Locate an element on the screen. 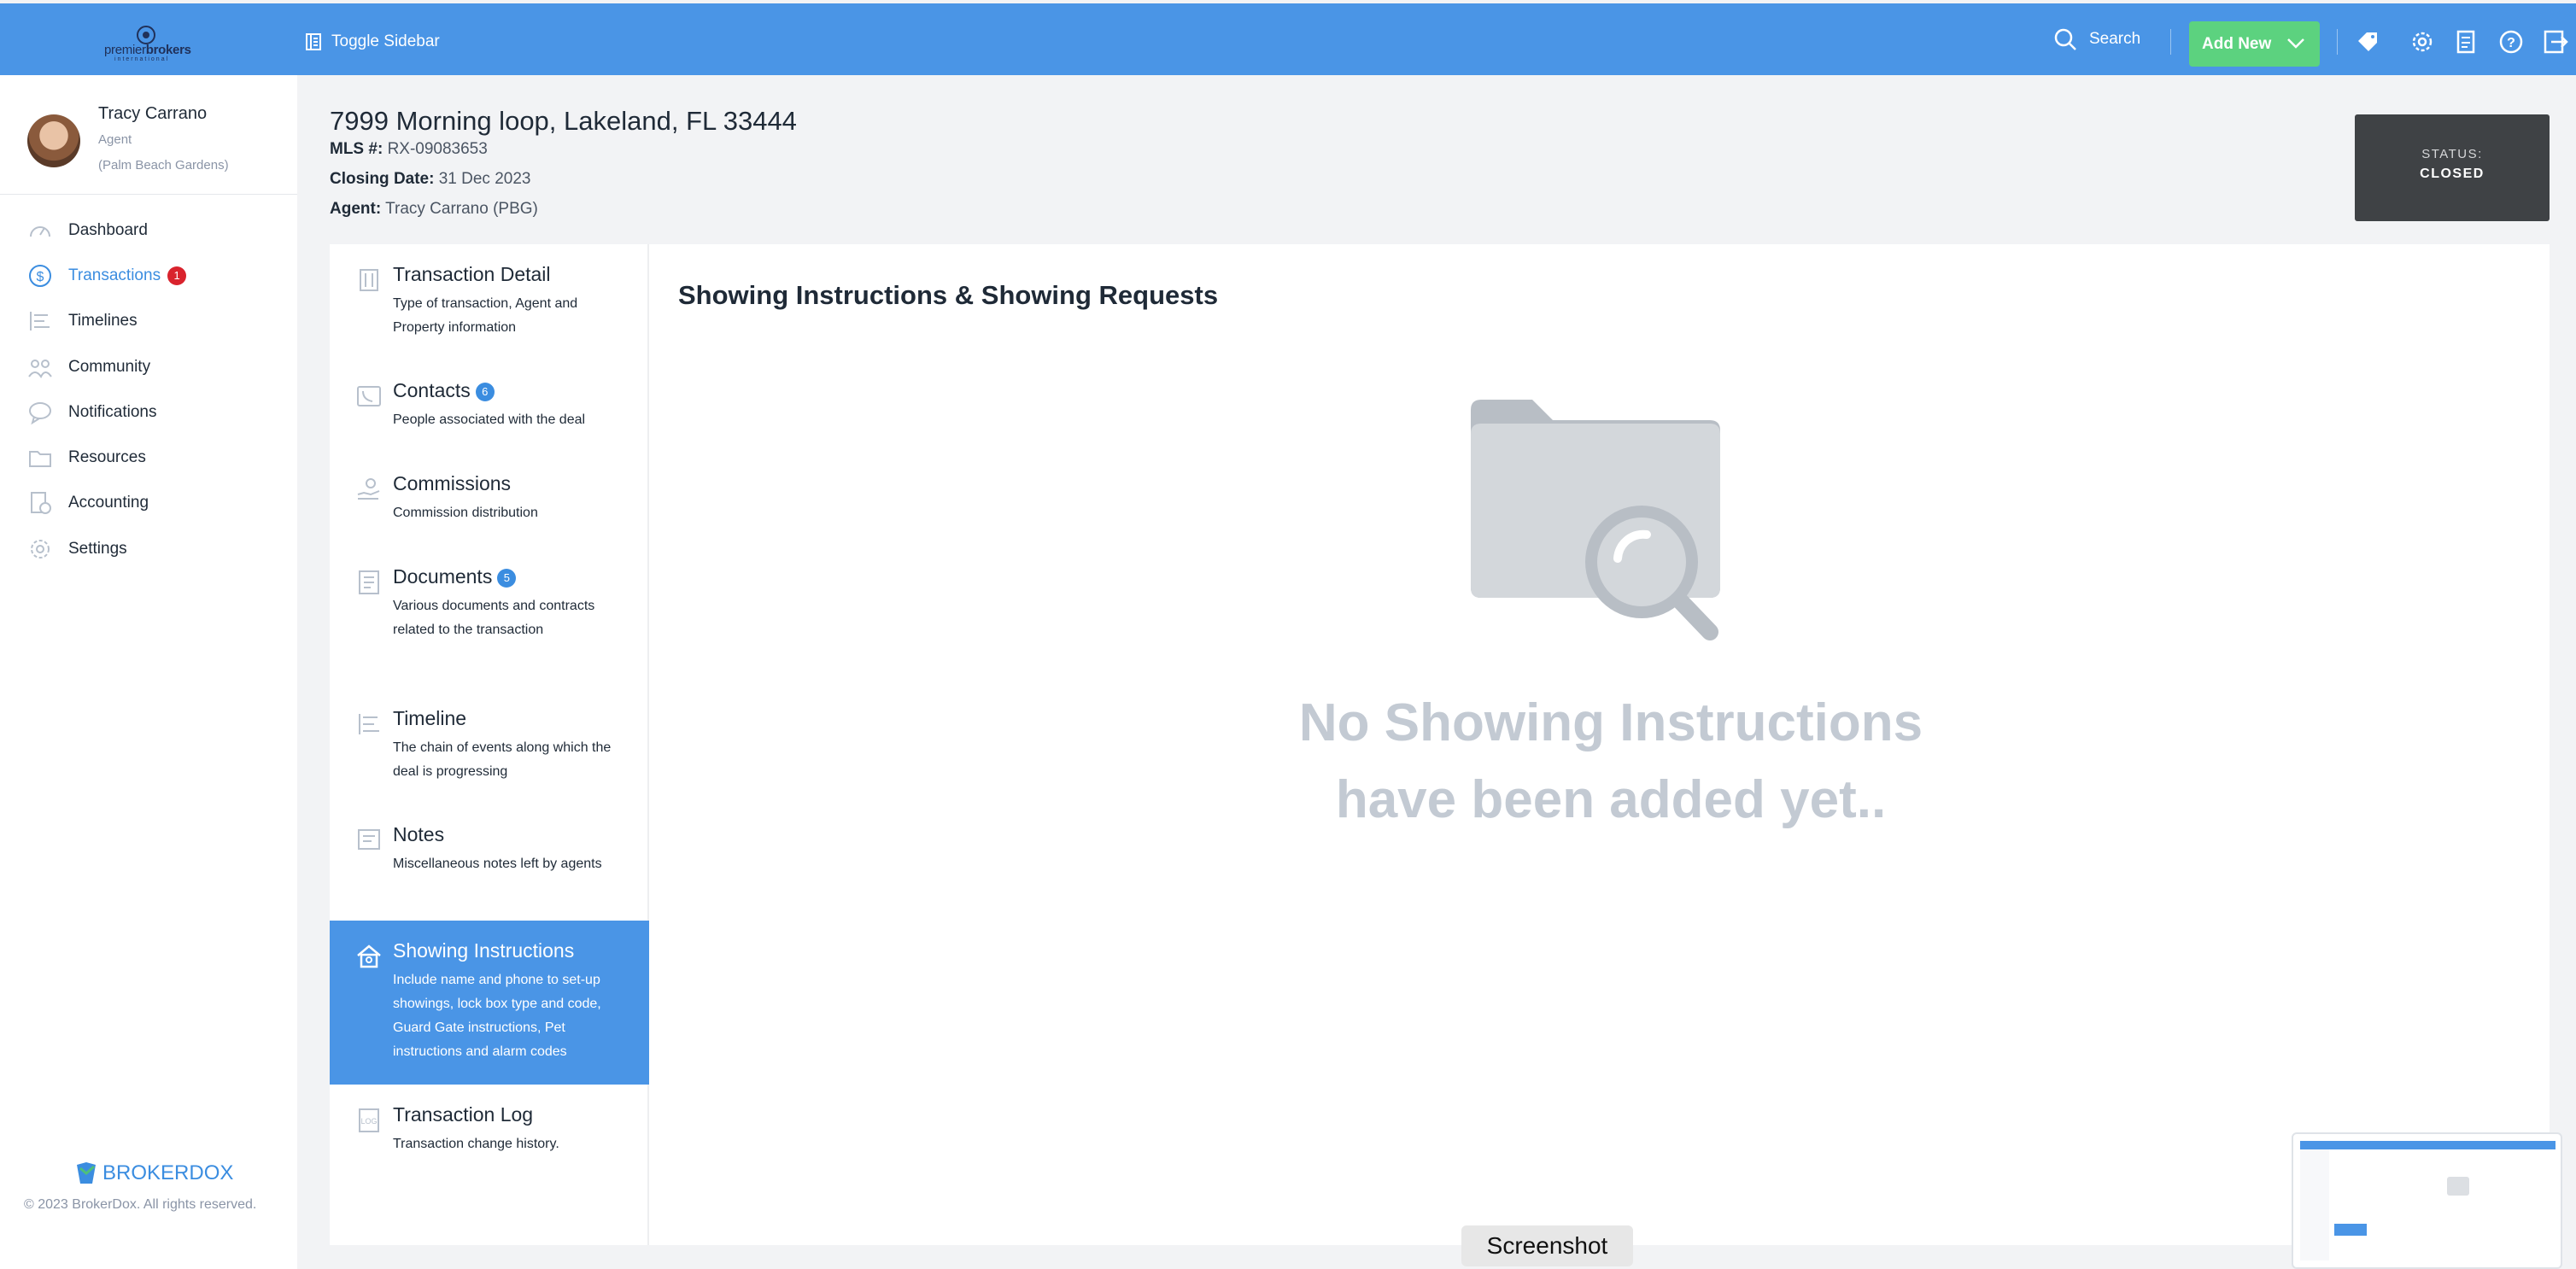 This screenshot has height=1269, width=2576. mls-value: RX-09083653 is located at coordinates (437, 149).